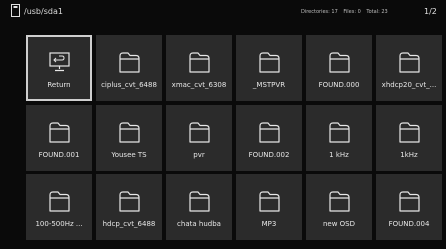 Image resolution: width=446 pixels, height=249 pixels. What do you see at coordinates (269, 224) in the screenshot?
I see `tile-label: MP3` at bounding box center [269, 224].